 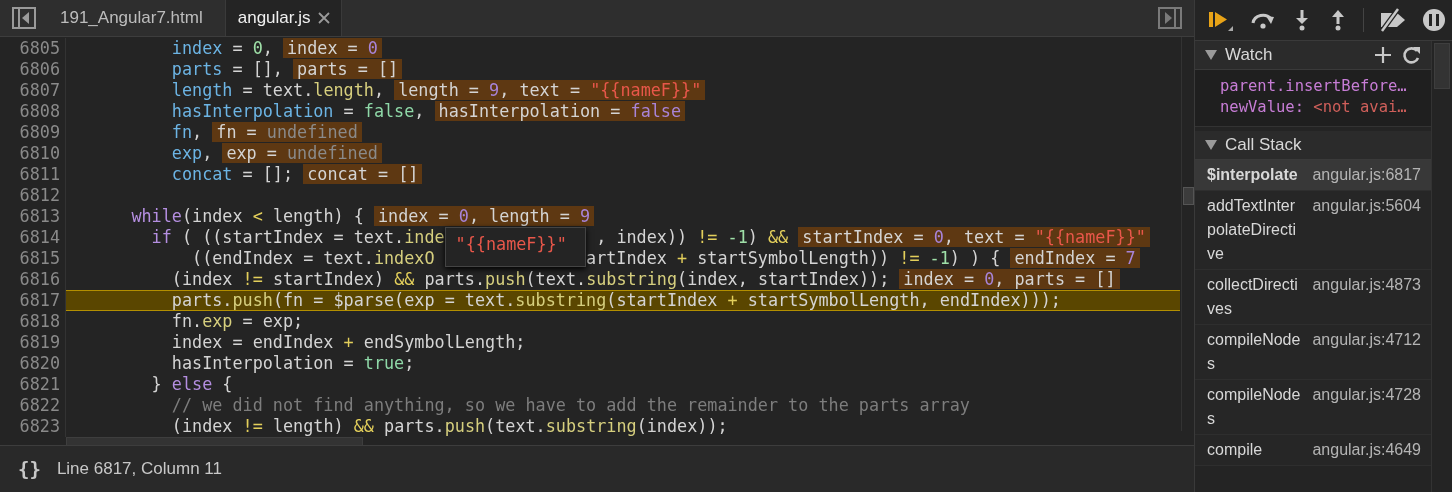 What do you see at coordinates (1434, 20) in the screenshot?
I see `pause-icon` at bounding box center [1434, 20].